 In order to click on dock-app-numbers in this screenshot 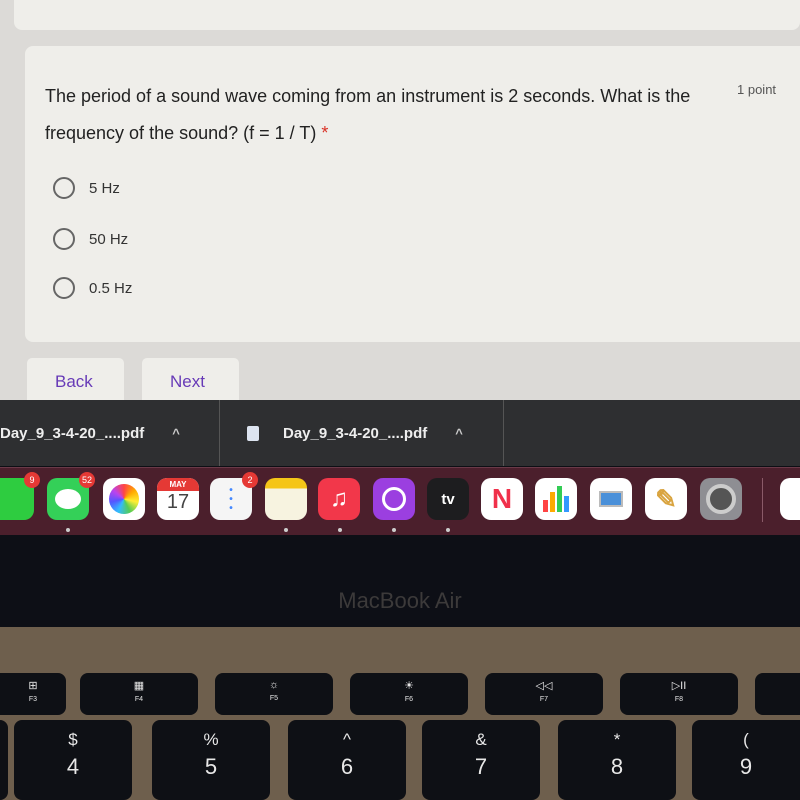, I will do `click(556, 499)`.